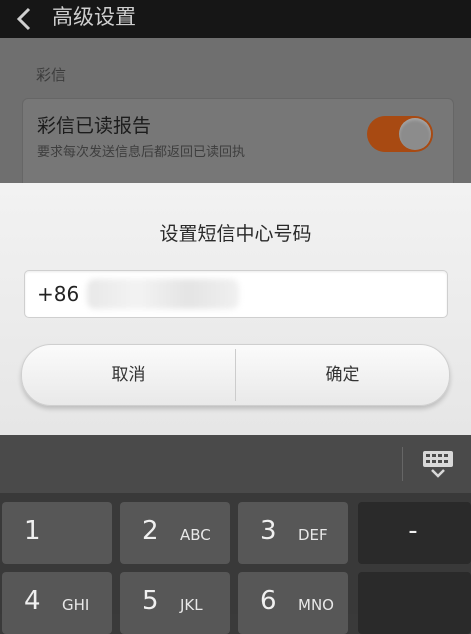  I want to click on key-3: 3 DEF, so click(293, 533).